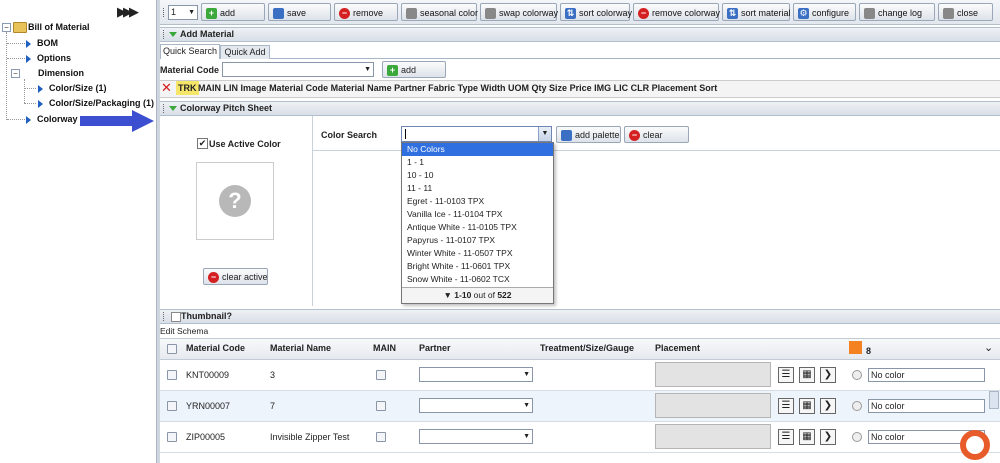 The width and height of the screenshot is (1000, 463). Describe the element at coordinates (477, 201) in the screenshot. I see `dropdown-option: Egret - 11-0103 TPX` at that location.